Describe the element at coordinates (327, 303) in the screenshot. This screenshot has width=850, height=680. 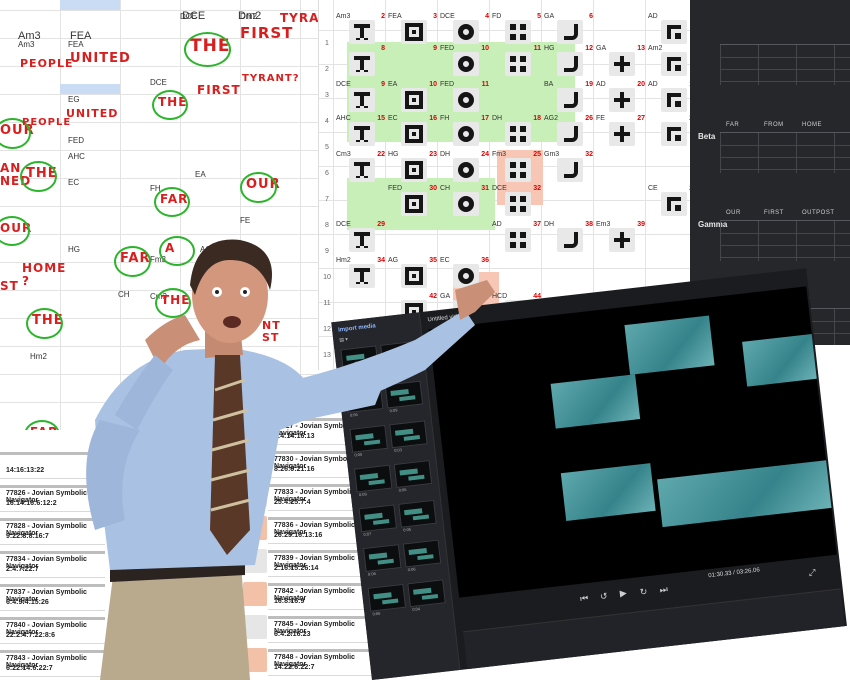
I see `row-number: 11` at that location.